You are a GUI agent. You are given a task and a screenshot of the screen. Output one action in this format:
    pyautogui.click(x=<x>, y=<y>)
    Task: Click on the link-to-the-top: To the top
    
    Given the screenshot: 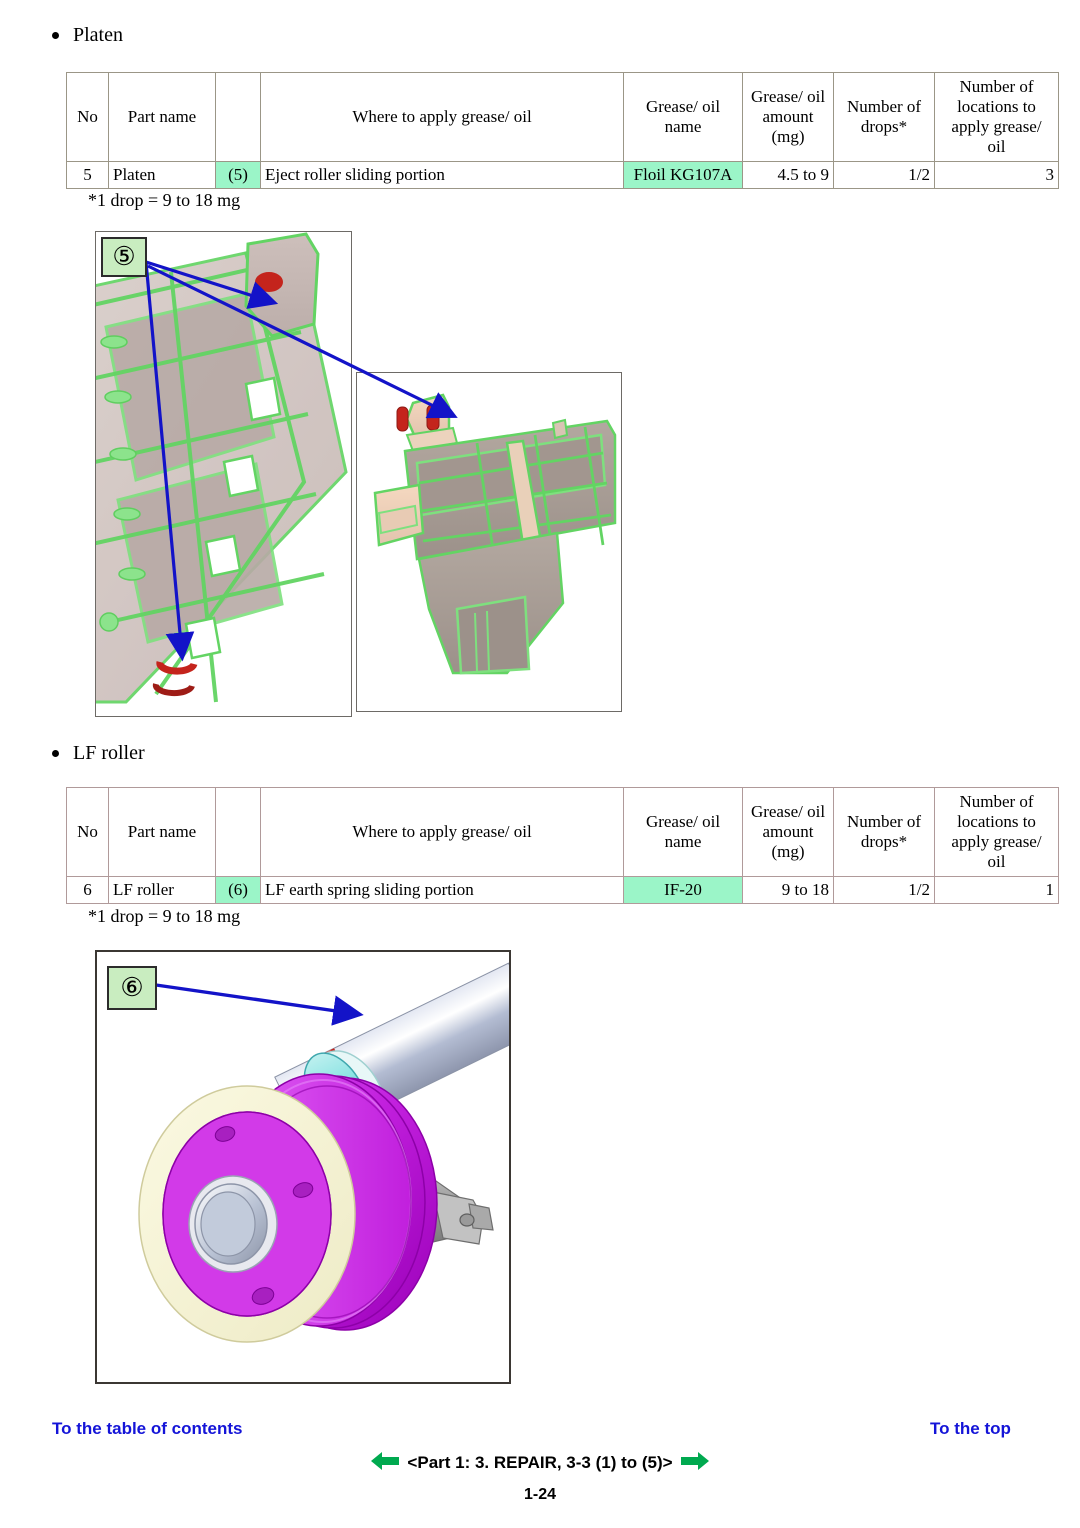 What is the action you would take?
    pyautogui.click(x=970, y=1429)
    